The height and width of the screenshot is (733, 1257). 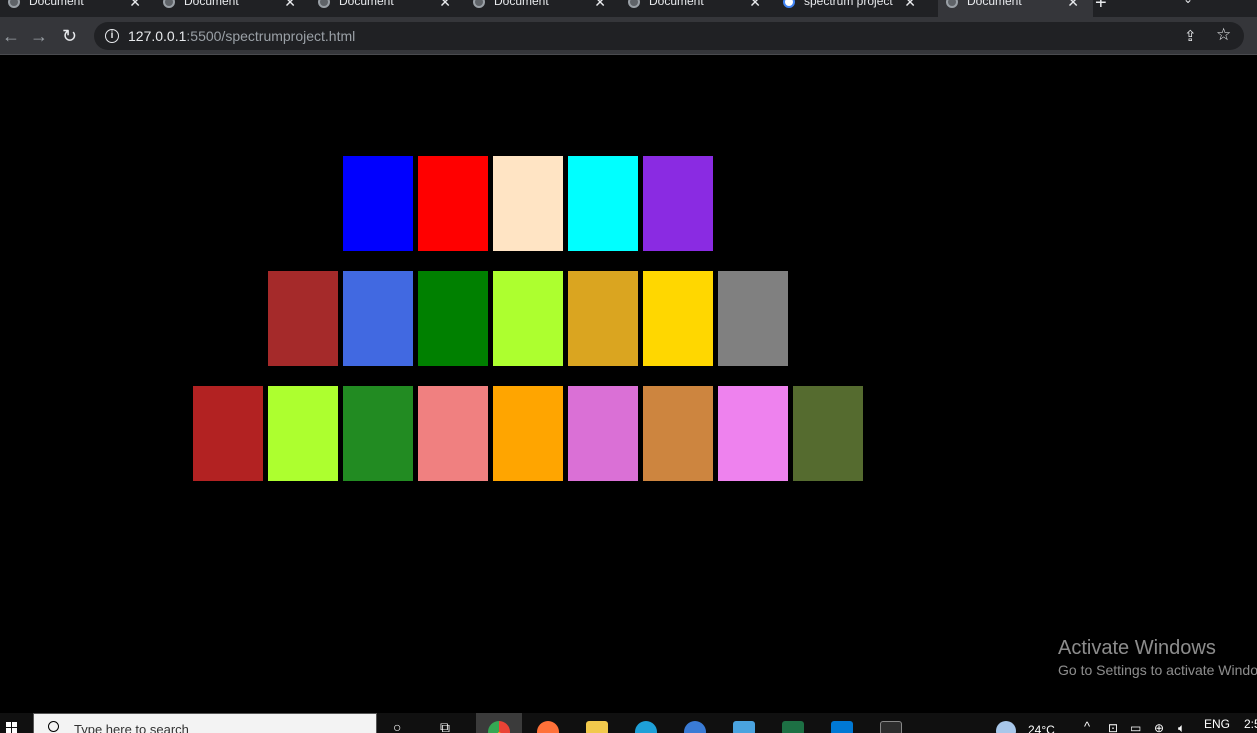 What do you see at coordinates (445, 726) in the screenshot?
I see `task-view-icon: ⧉` at bounding box center [445, 726].